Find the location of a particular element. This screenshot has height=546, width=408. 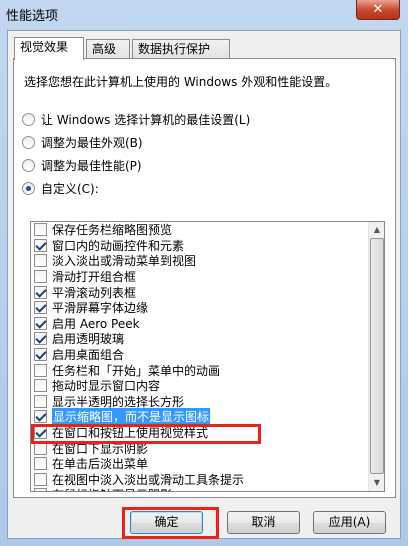

list-item: 平滑滚动列表框 is located at coordinates (200, 292).